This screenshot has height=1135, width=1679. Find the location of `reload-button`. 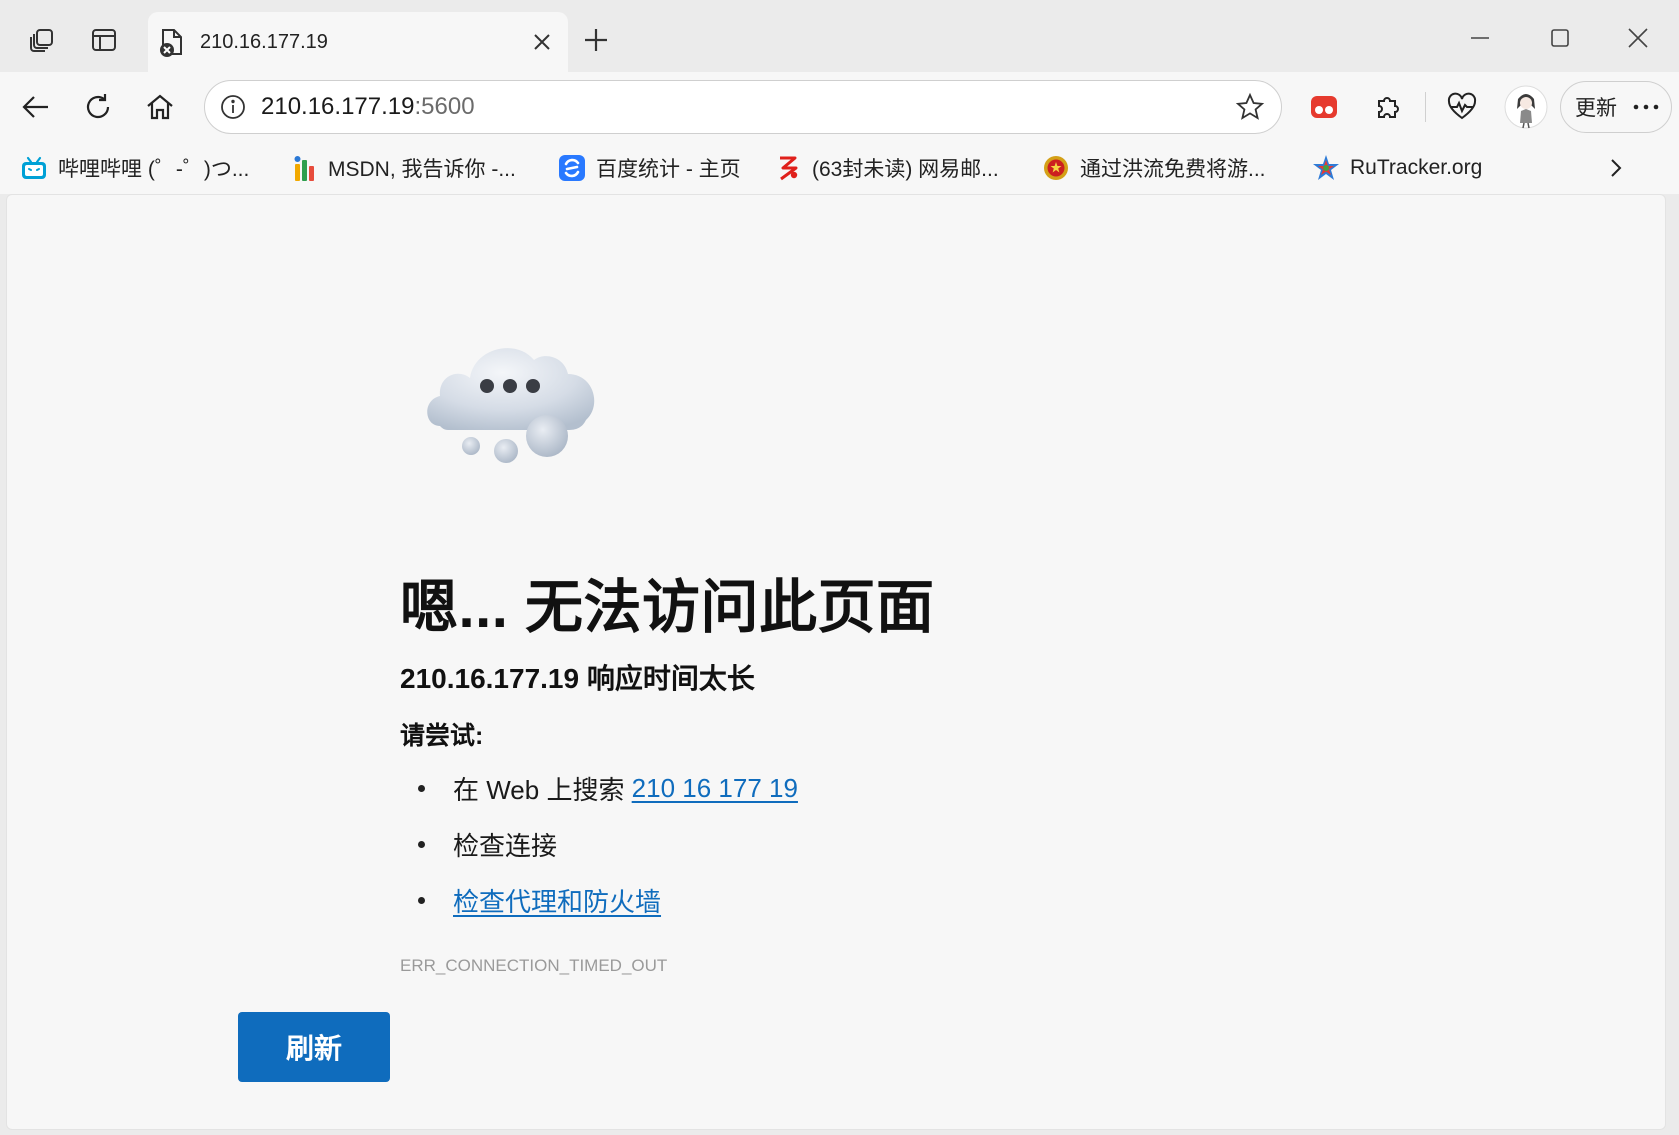

reload-button is located at coordinates (98, 107).